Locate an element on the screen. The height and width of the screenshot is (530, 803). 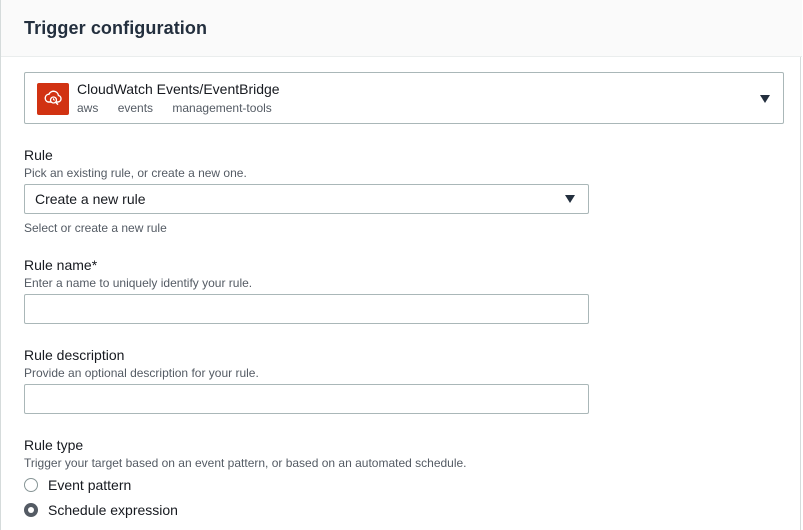
trigger-service-name: CloudWatch Events/EventBridge is located at coordinates (178, 89).